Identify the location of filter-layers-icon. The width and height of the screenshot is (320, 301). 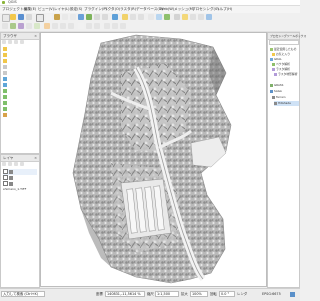
(16, 164).